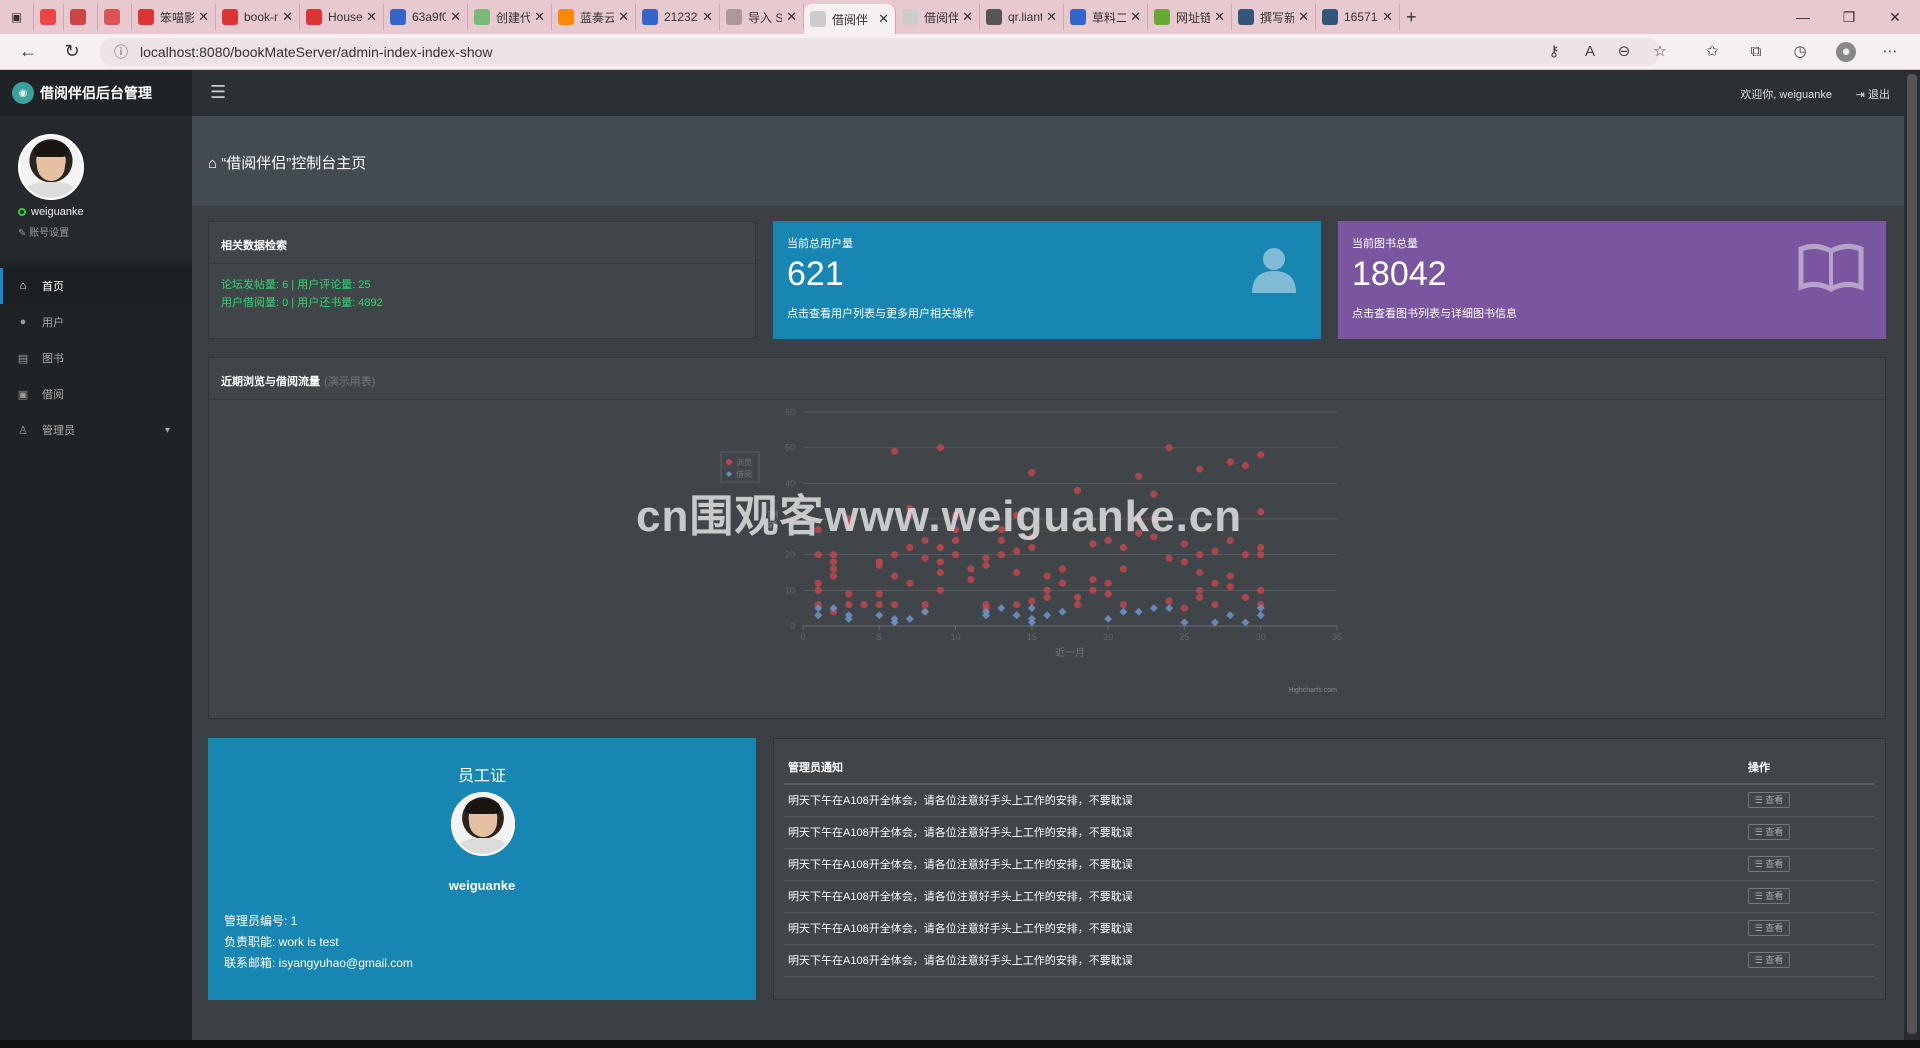 Image resolution: width=1920 pixels, height=1048 pixels. What do you see at coordinates (1803, 17) in the screenshot?
I see `minimize-icon: —` at bounding box center [1803, 17].